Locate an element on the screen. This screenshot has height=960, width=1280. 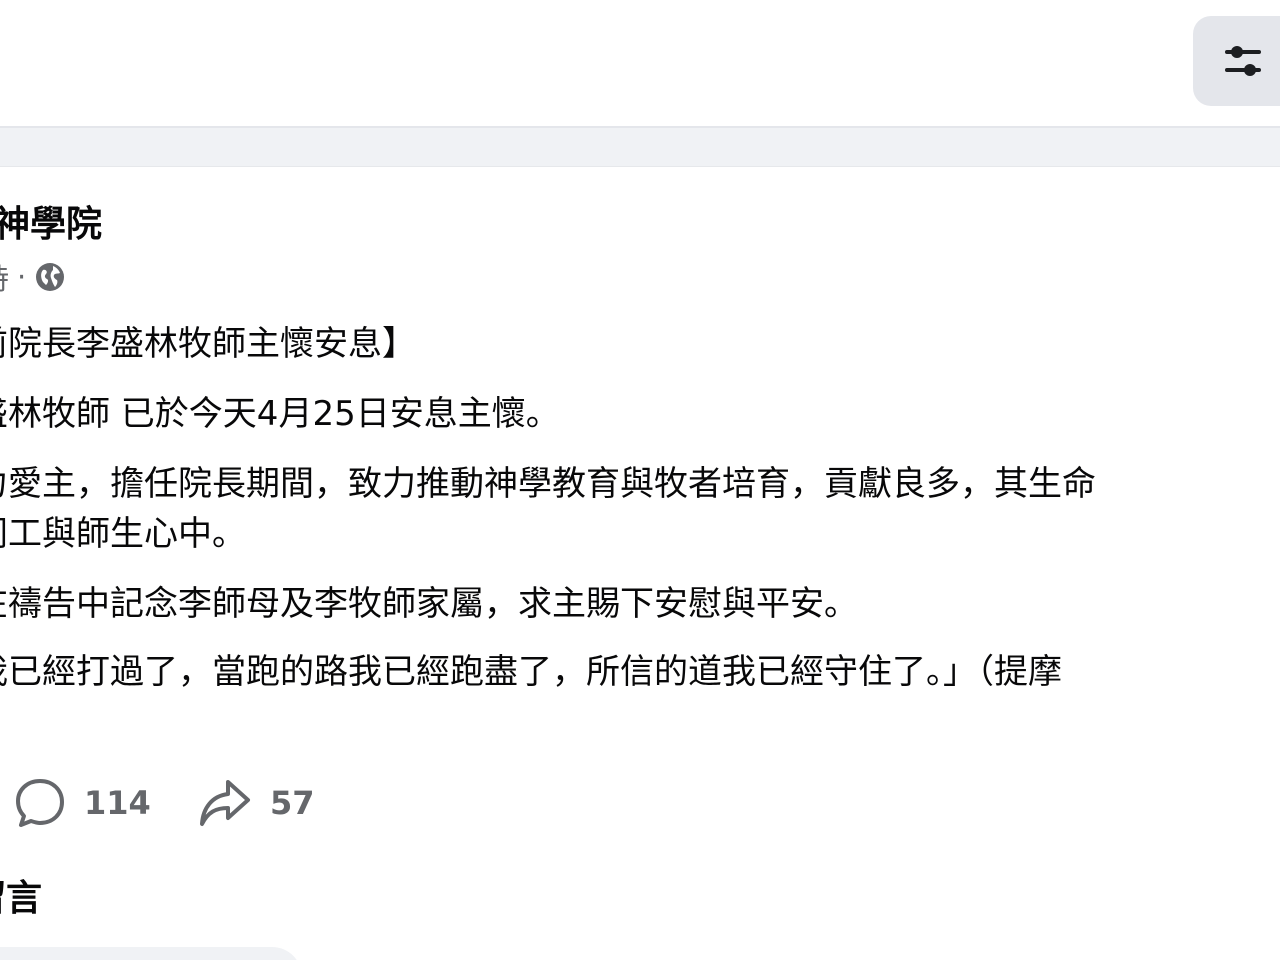
post-paragraph-continued: 於同工與師生心中。 is located at coordinates (123, 534).